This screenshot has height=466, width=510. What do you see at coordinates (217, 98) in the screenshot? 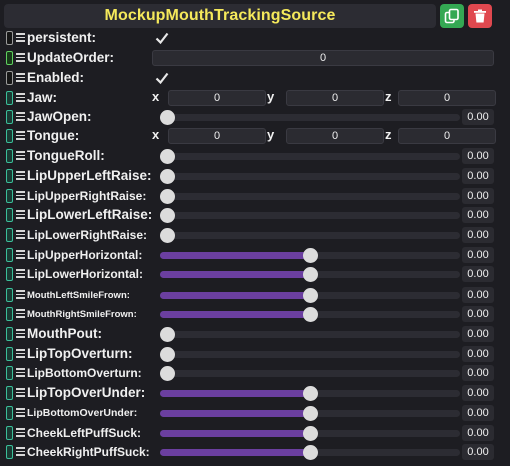
I see `jaw-x-input: 0` at bounding box center [217, 98].